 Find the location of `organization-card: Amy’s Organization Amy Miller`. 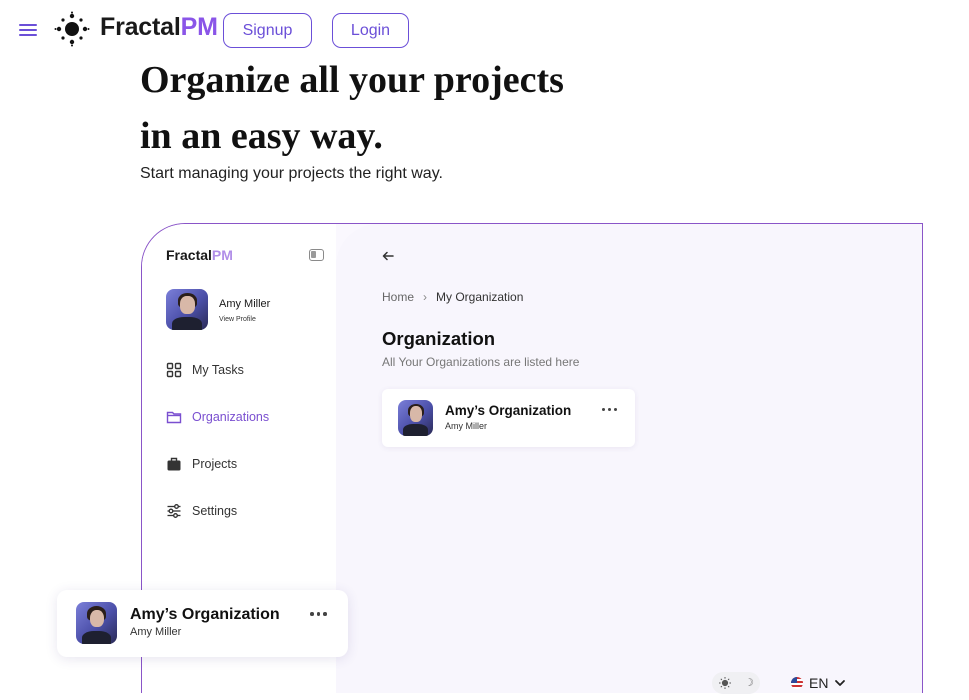

organization-card: Amy’s Organization Amy Miller is located at coordinates (508, 418).